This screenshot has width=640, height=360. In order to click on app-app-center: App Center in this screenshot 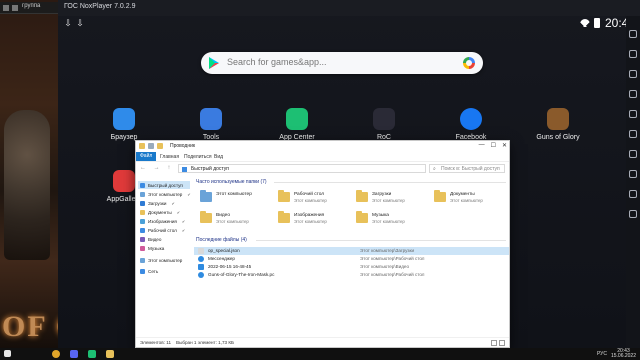, I will do `click(297, 124)`.